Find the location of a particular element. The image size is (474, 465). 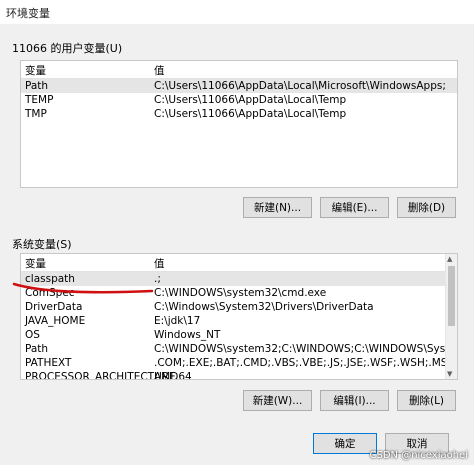

var-value: AMD64 is located at coordinates (173, 375).